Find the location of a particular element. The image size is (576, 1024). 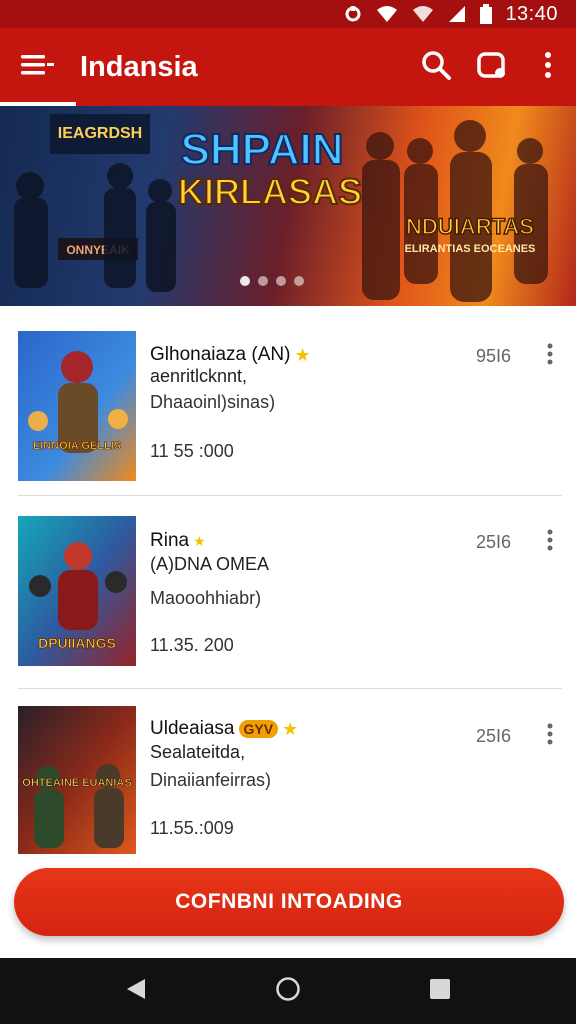

system-nav-bar is located at coordinates (288, 991).